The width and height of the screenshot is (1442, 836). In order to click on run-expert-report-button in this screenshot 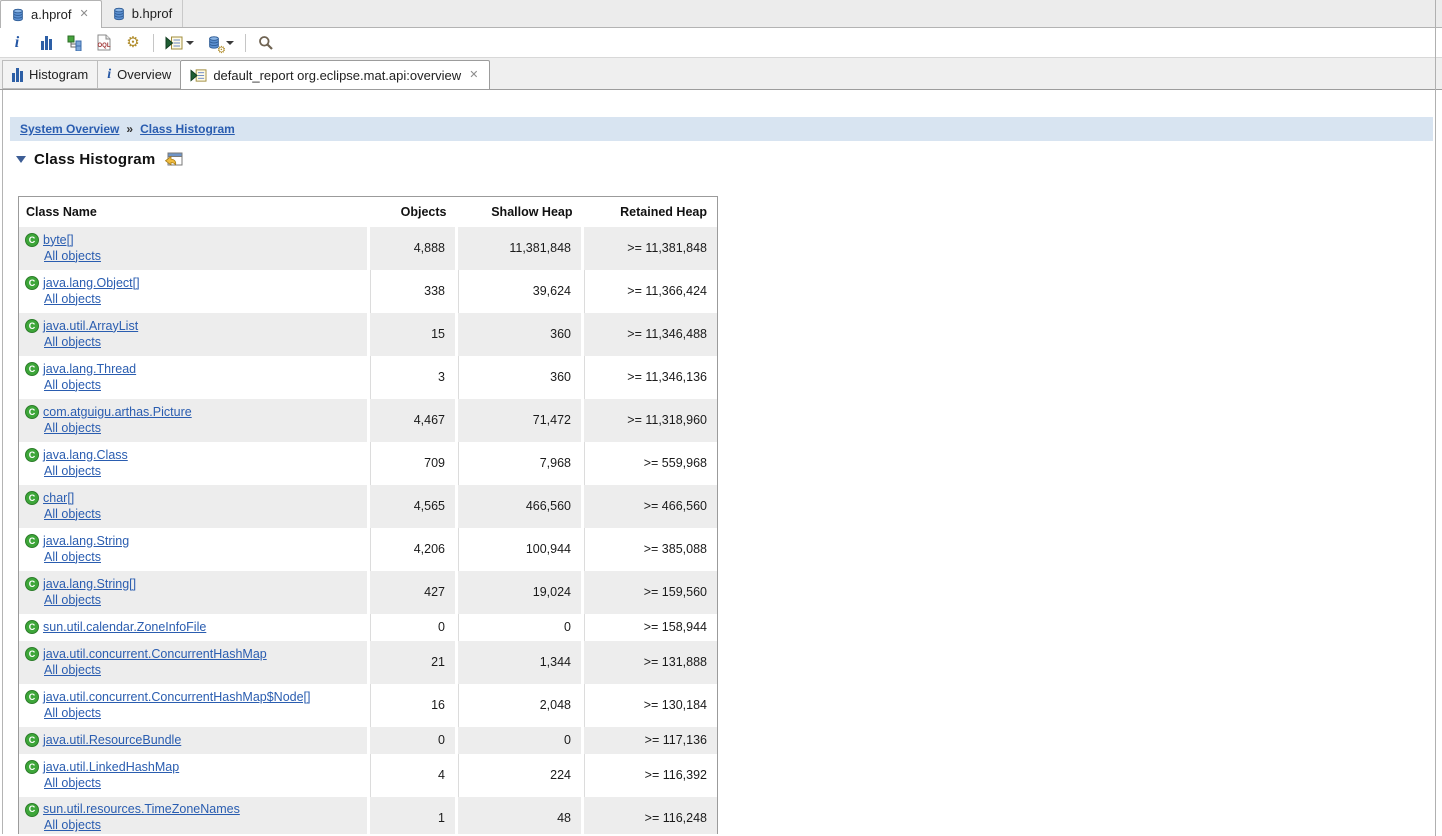, I will do `click(174, 43)`.